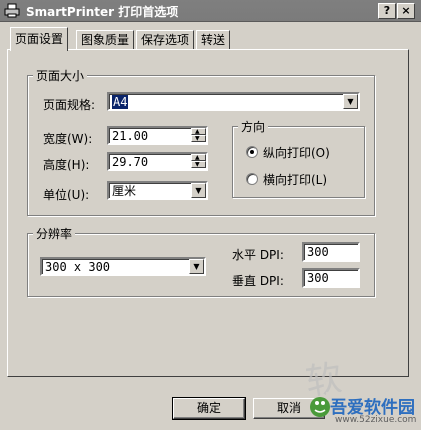 The width and height of the screenshot is (421, 430). Describe the element at coordinates (60, 75) in the screenshot. I see `page-size-group-title: 页面大小` at that location.